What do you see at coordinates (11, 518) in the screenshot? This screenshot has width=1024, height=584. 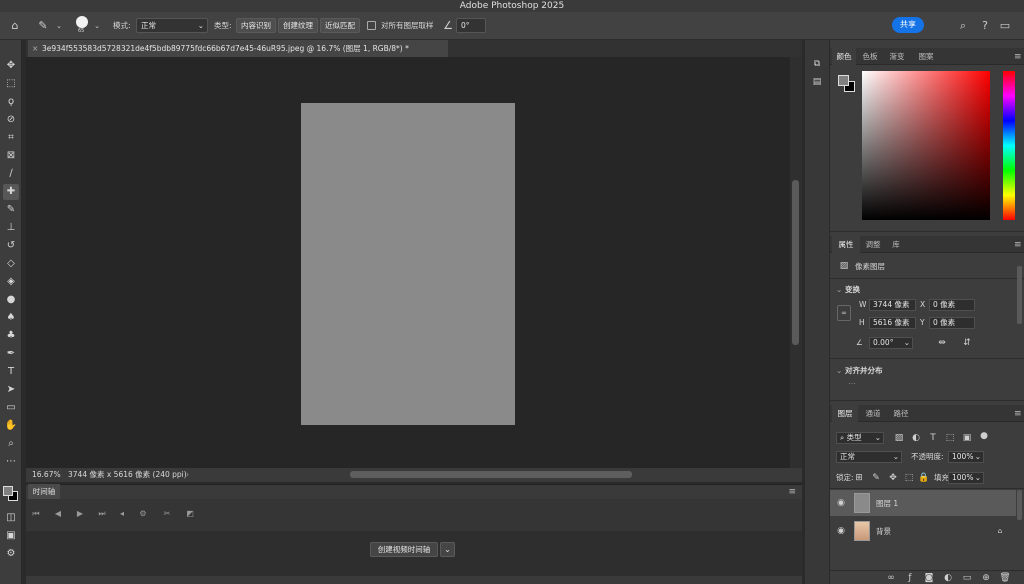 I see `quick-mask-icon: ◫` at bounding box center [11, 518].